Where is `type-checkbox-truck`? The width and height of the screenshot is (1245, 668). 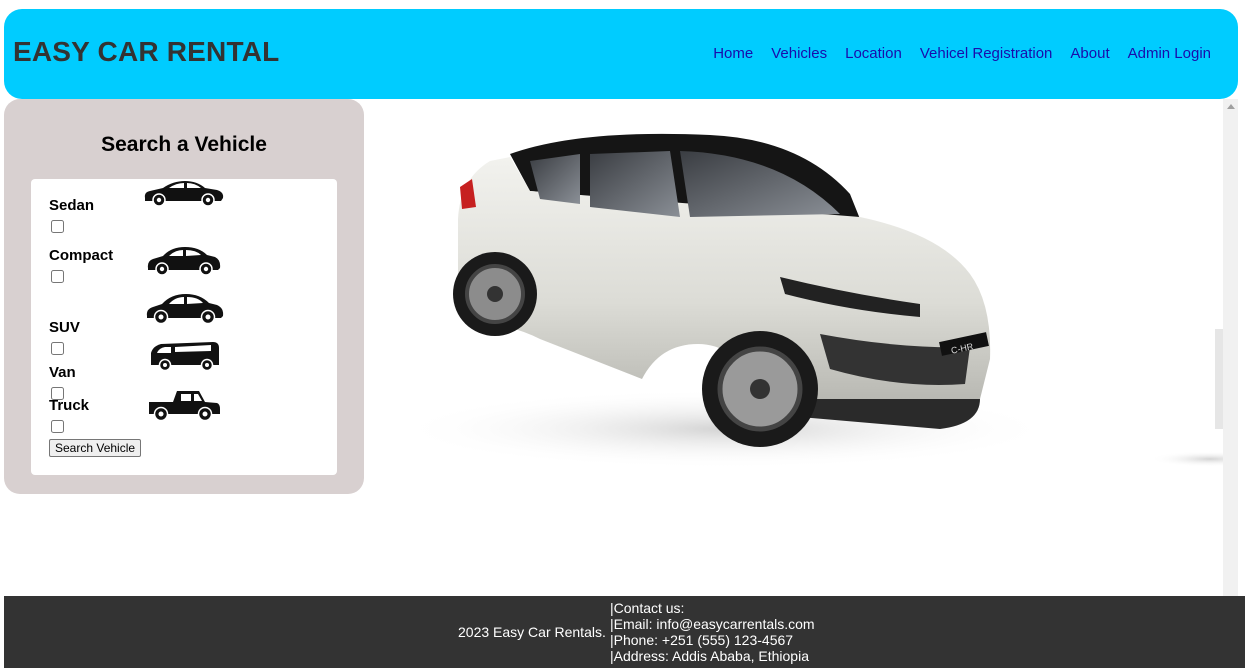 type-checkbox-truck is located at coordinates (57, 426).